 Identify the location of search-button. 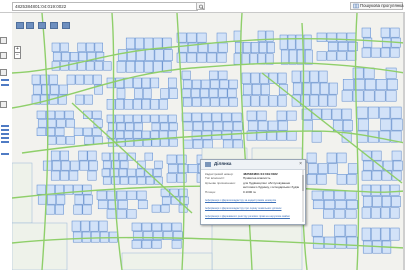
(200, 6).